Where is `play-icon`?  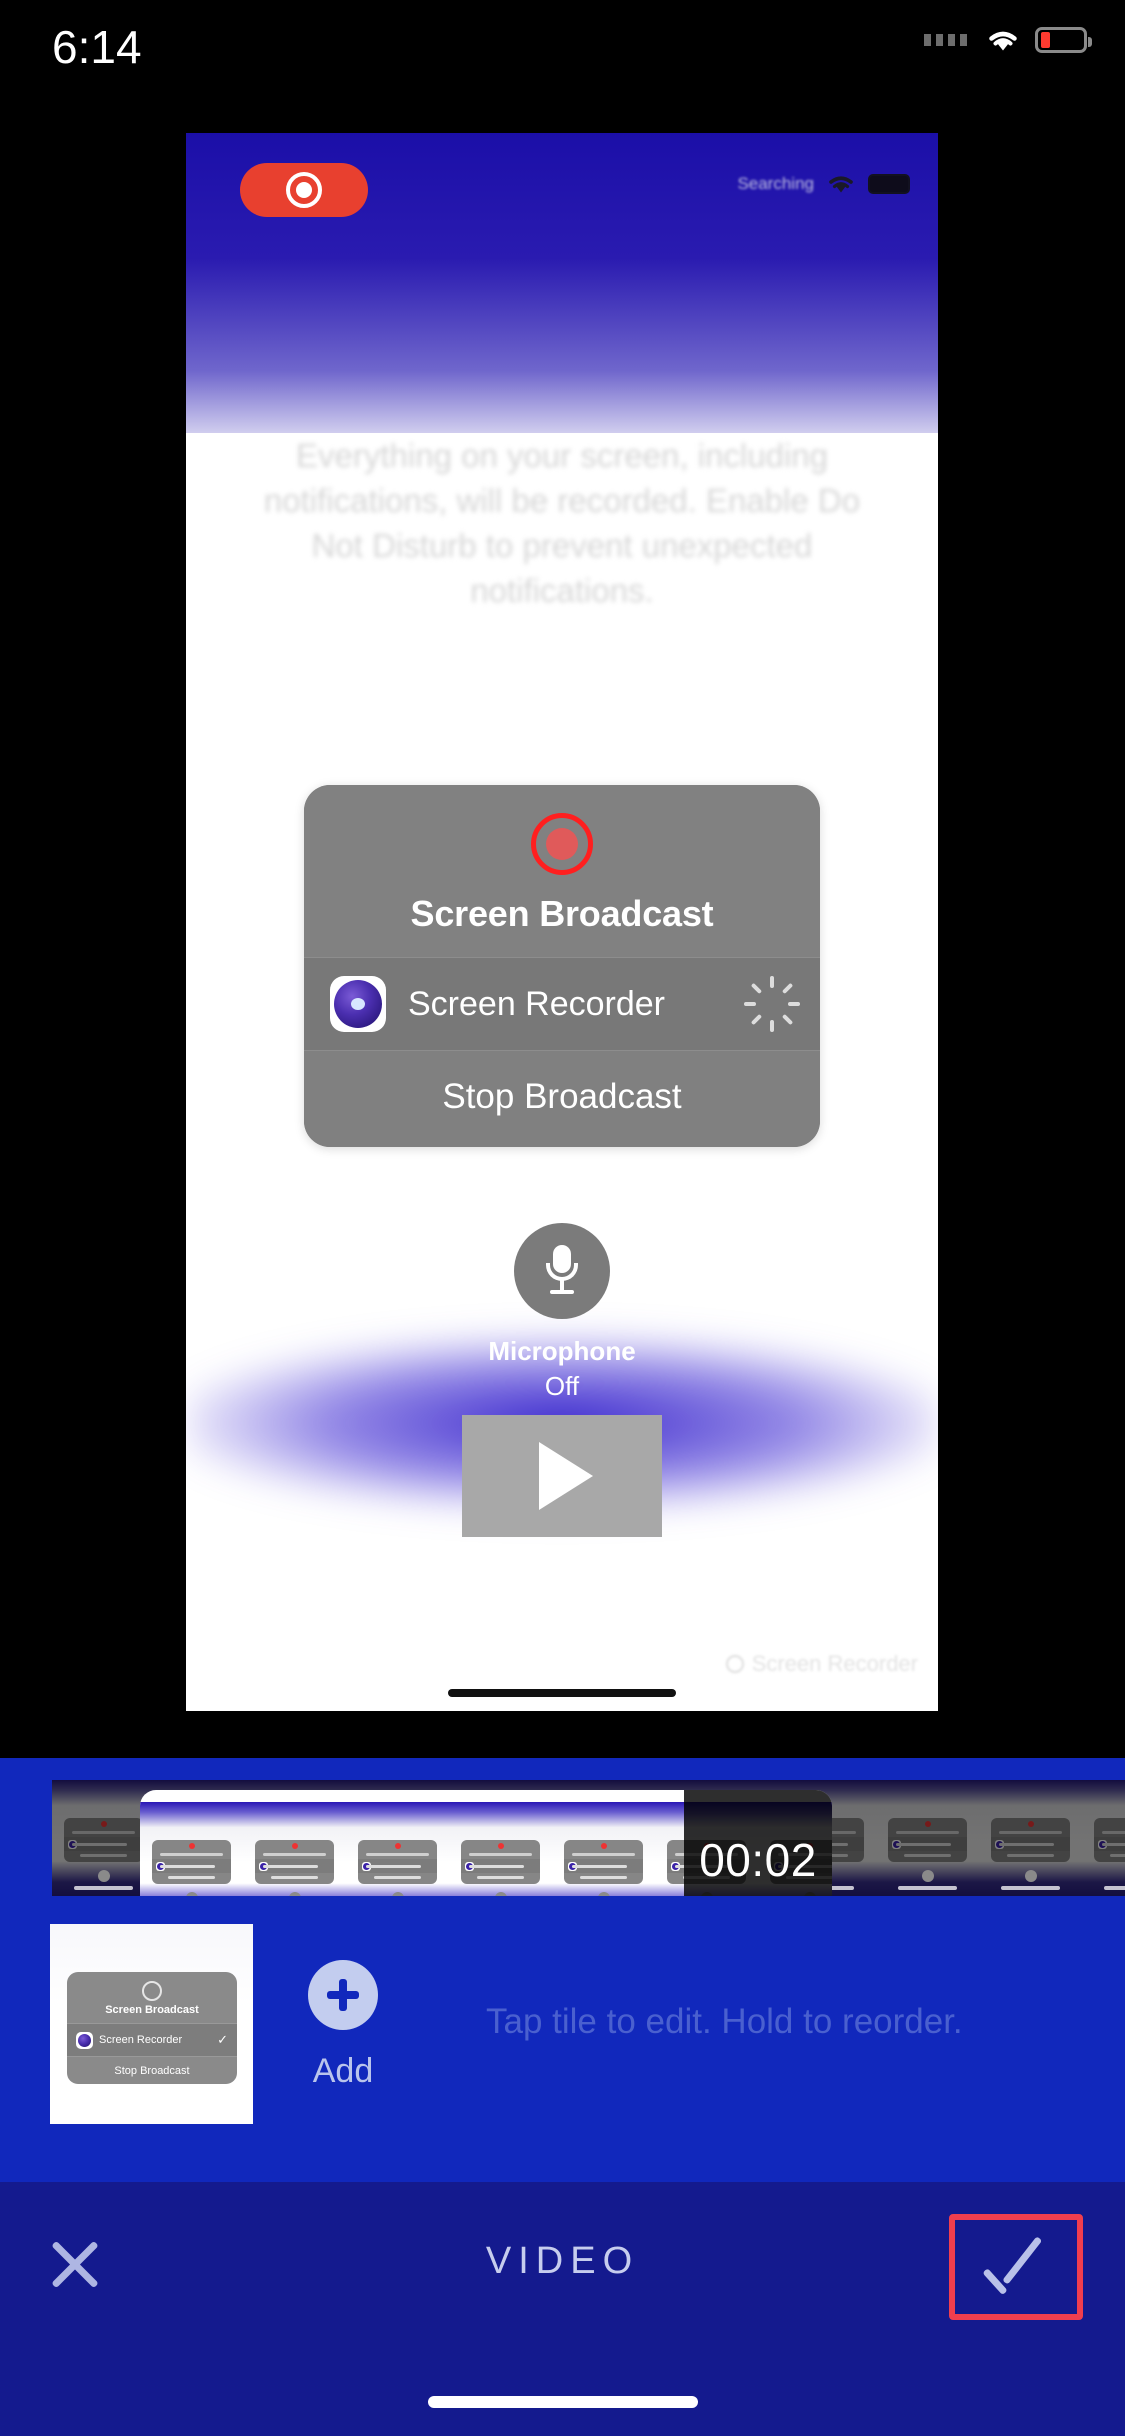
play-icon is located at coordinates (562, 1476).